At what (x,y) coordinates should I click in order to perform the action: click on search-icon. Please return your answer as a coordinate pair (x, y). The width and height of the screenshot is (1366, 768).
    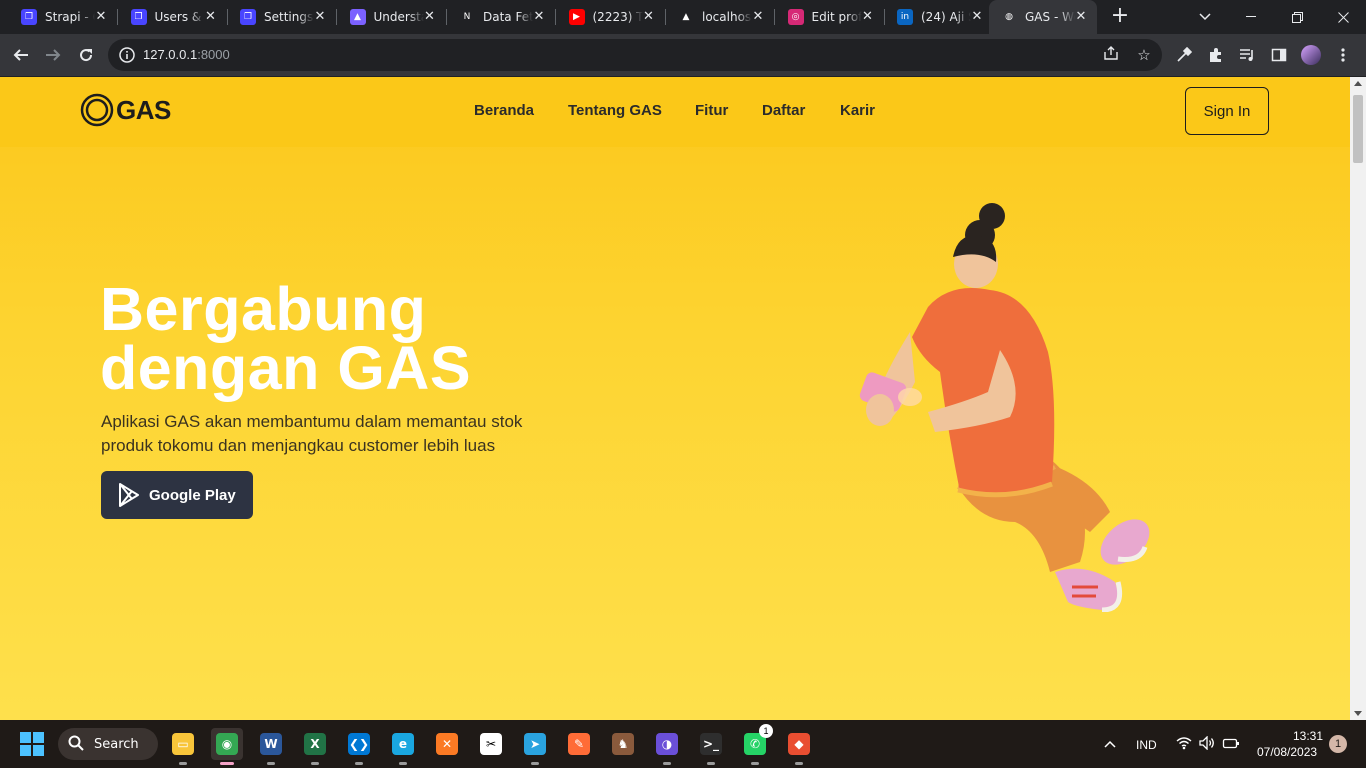
    Looking at the image, I should click on (76, 743).